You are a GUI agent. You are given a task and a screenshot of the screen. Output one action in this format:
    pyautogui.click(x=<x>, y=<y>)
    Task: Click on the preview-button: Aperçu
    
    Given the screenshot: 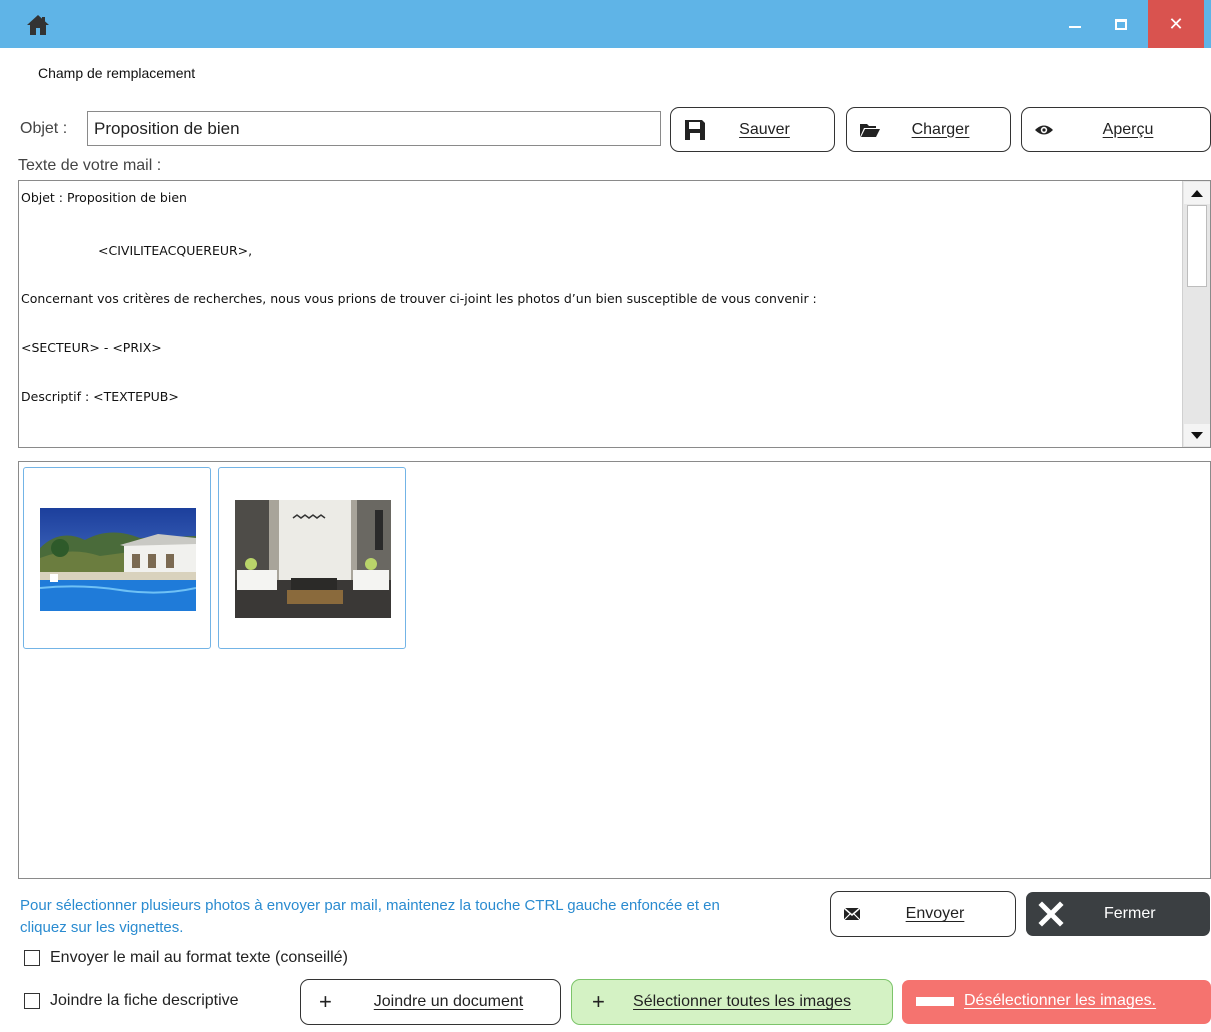 What is the action you would take?
    pyautogui.click(x=1116, y=129)
    